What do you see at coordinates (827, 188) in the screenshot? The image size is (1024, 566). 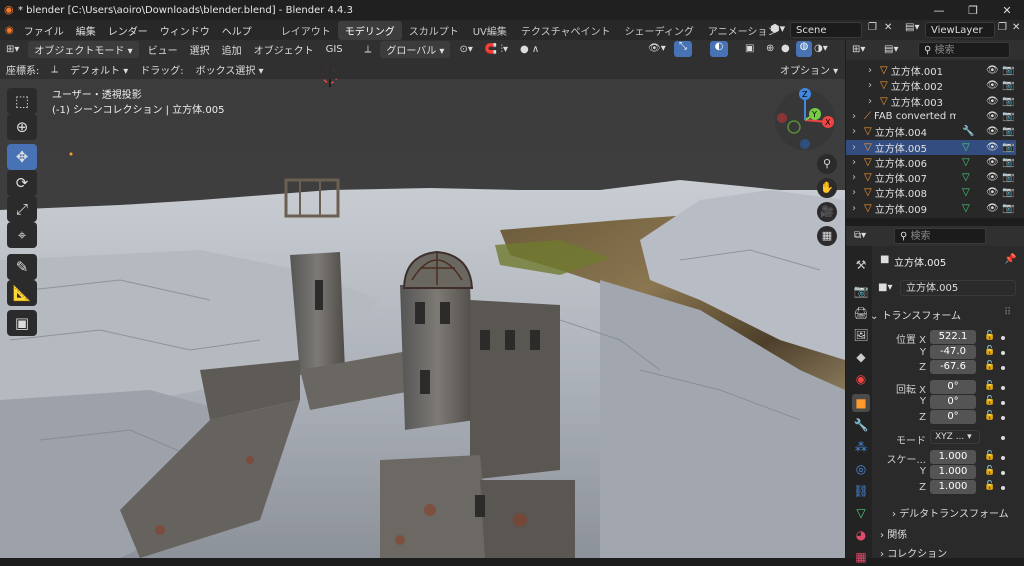 I see `pan-hand-icon: ✋` at bounding box center [827, 188].